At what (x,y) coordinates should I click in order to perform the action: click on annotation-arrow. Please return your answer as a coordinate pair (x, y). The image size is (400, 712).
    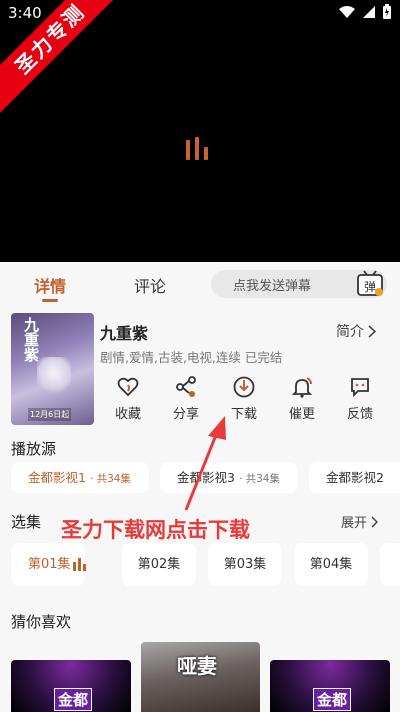
    Looking at the image, I should click on (205, 463).